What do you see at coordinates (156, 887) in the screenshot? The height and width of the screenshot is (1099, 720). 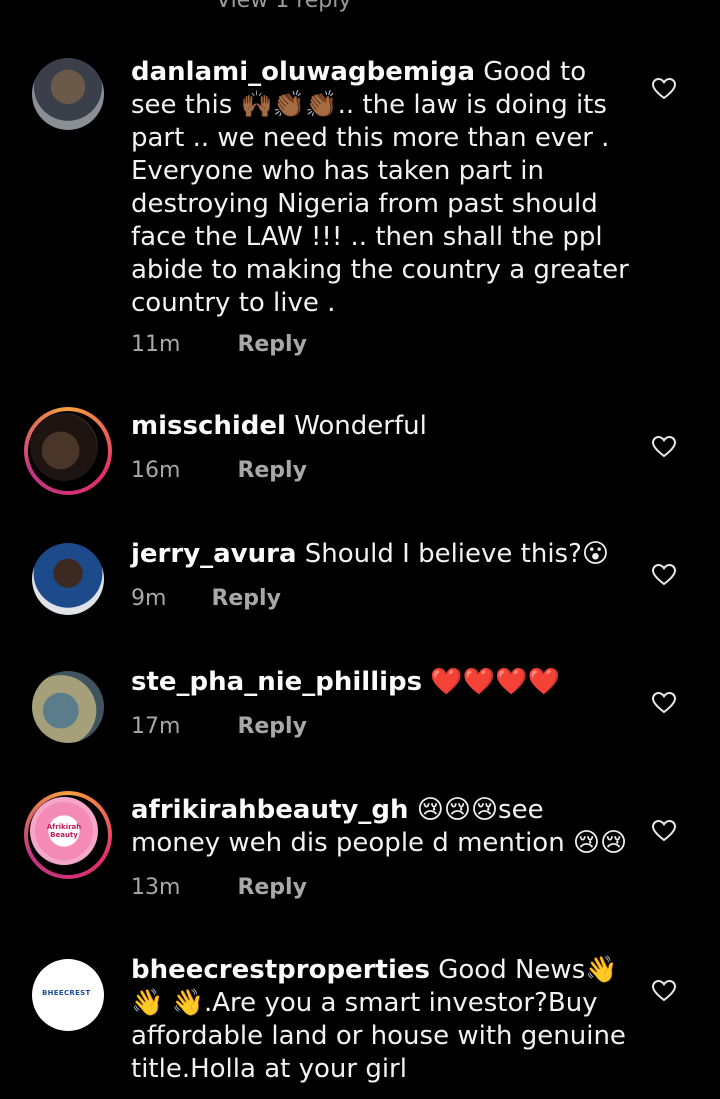 I see `comment-timestamp: 13m` at bounding box center [156, 887].